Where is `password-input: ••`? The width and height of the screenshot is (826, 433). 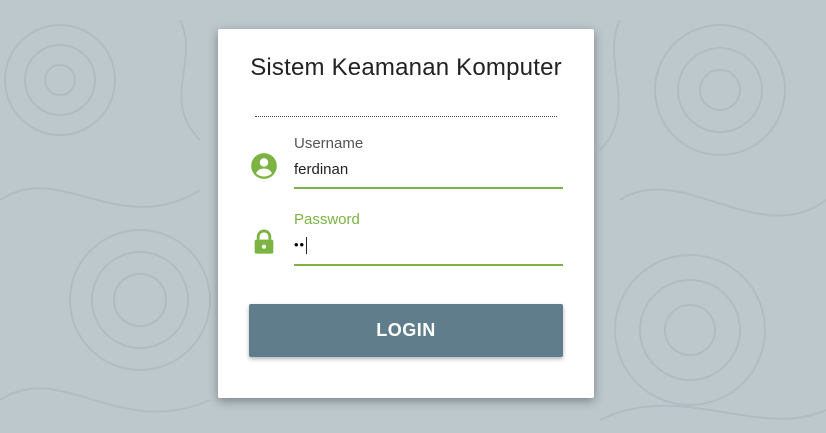 password-input: •• is located at coordinates (428, 251).